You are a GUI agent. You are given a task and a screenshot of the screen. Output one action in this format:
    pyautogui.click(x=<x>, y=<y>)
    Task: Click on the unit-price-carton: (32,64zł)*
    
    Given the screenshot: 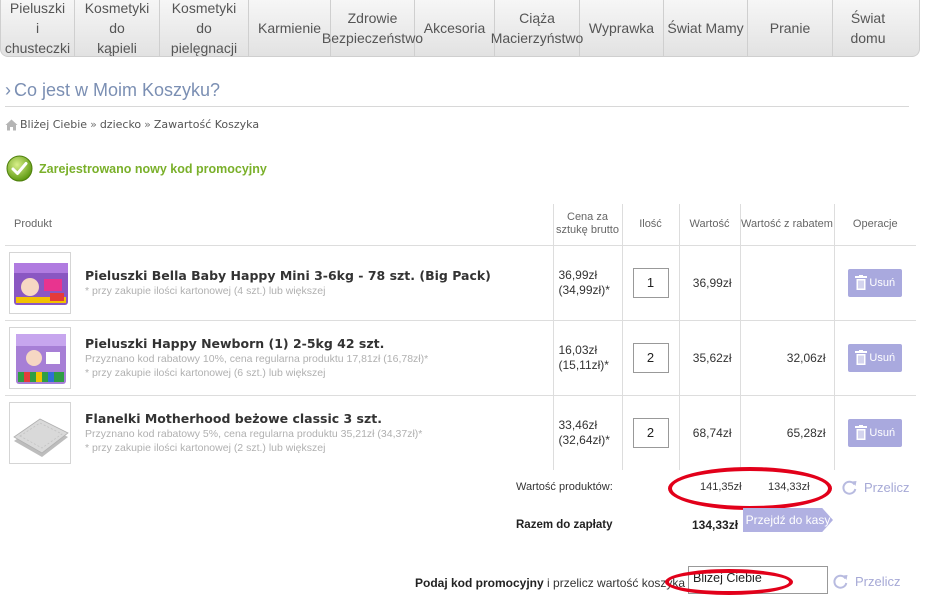 What is the action you would take?
    pyautogui.click(x=584, y=439)
    